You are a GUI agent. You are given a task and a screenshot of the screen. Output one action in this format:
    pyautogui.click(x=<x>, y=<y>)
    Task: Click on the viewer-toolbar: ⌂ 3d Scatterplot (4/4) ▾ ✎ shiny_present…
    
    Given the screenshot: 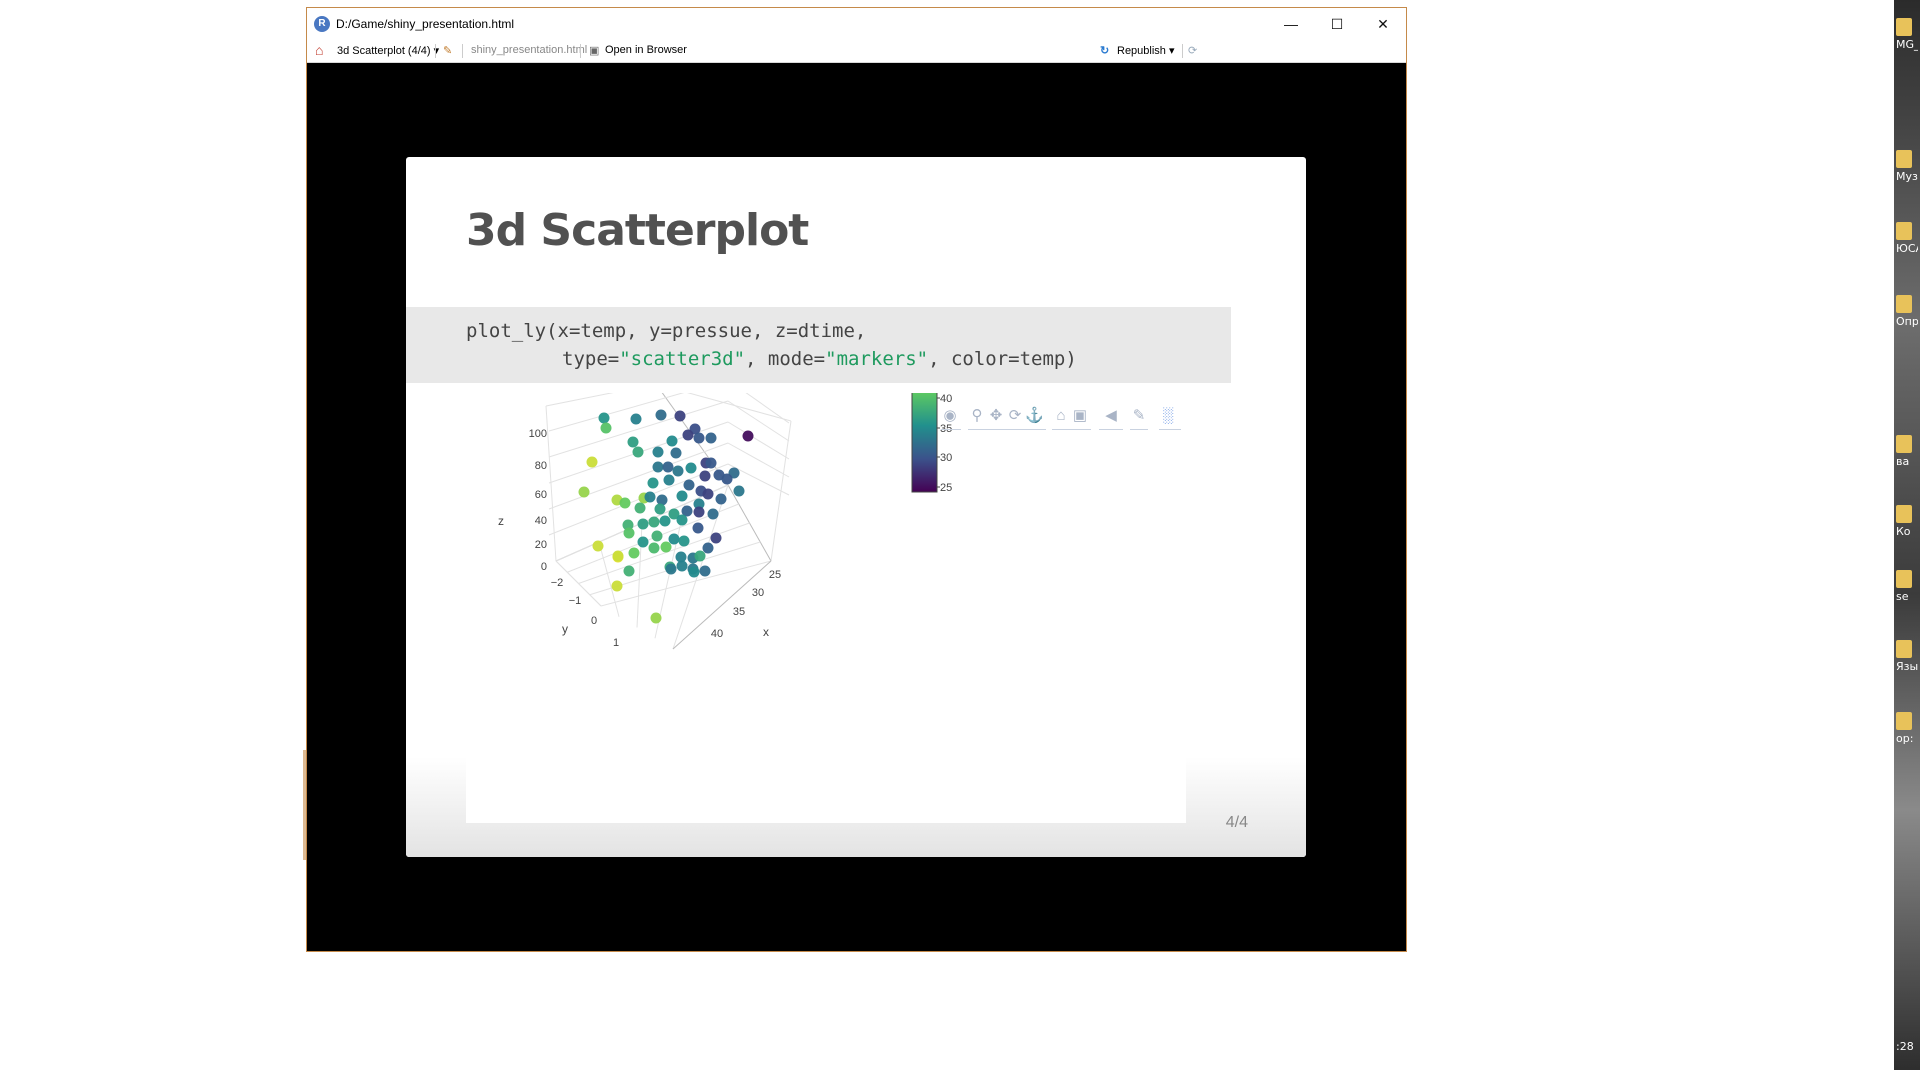 What is the action you would take?
    pyautogui.click(x=856, y=51)
    